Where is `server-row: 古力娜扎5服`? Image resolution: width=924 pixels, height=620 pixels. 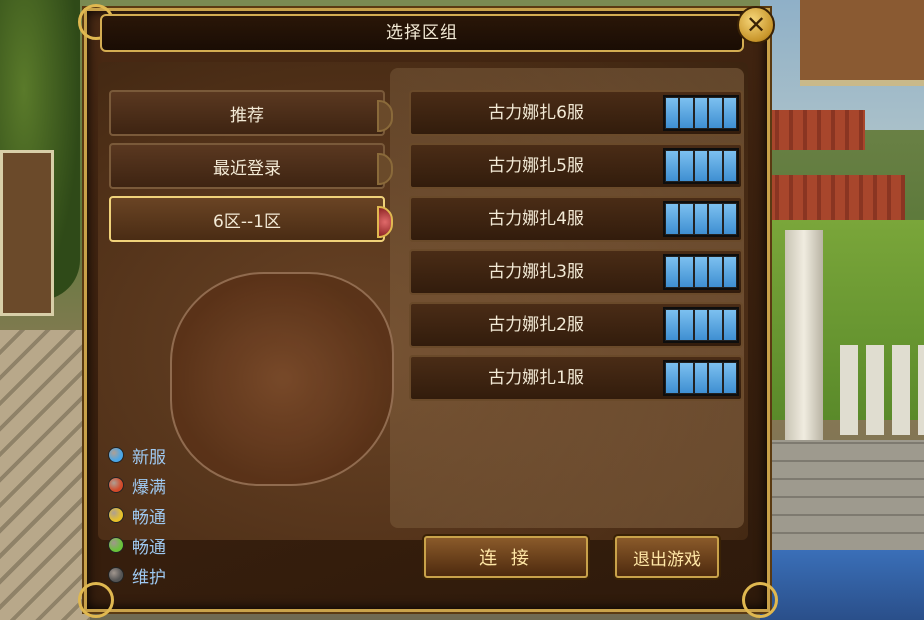
server-row: 古力娜扎5服 is located at coordinates (576, 166).